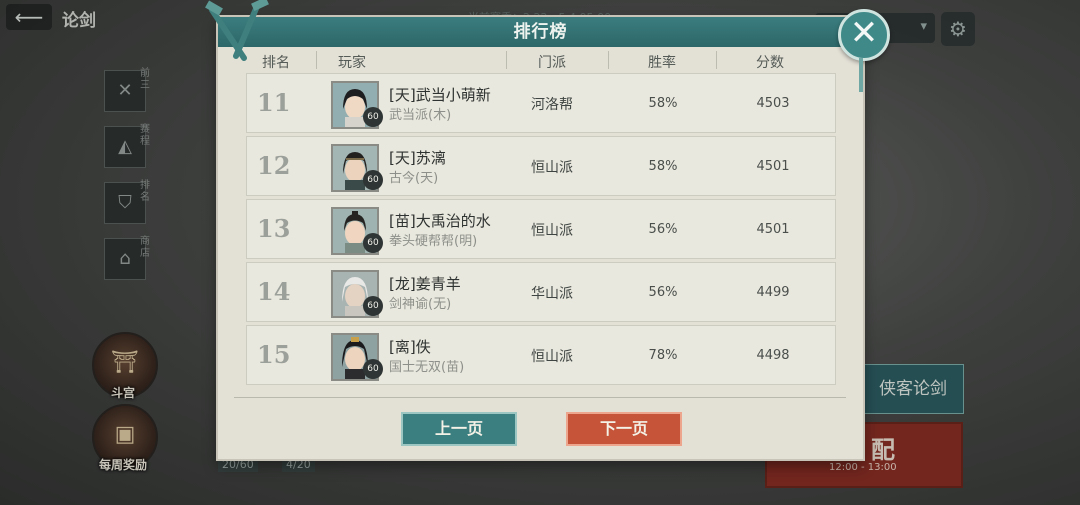 The height and width of the screenshot is (505, 1080). Describe the element at coordinates (425, 284) in the screenshot. I see `player-name: [龙]姜青羊` at that location.